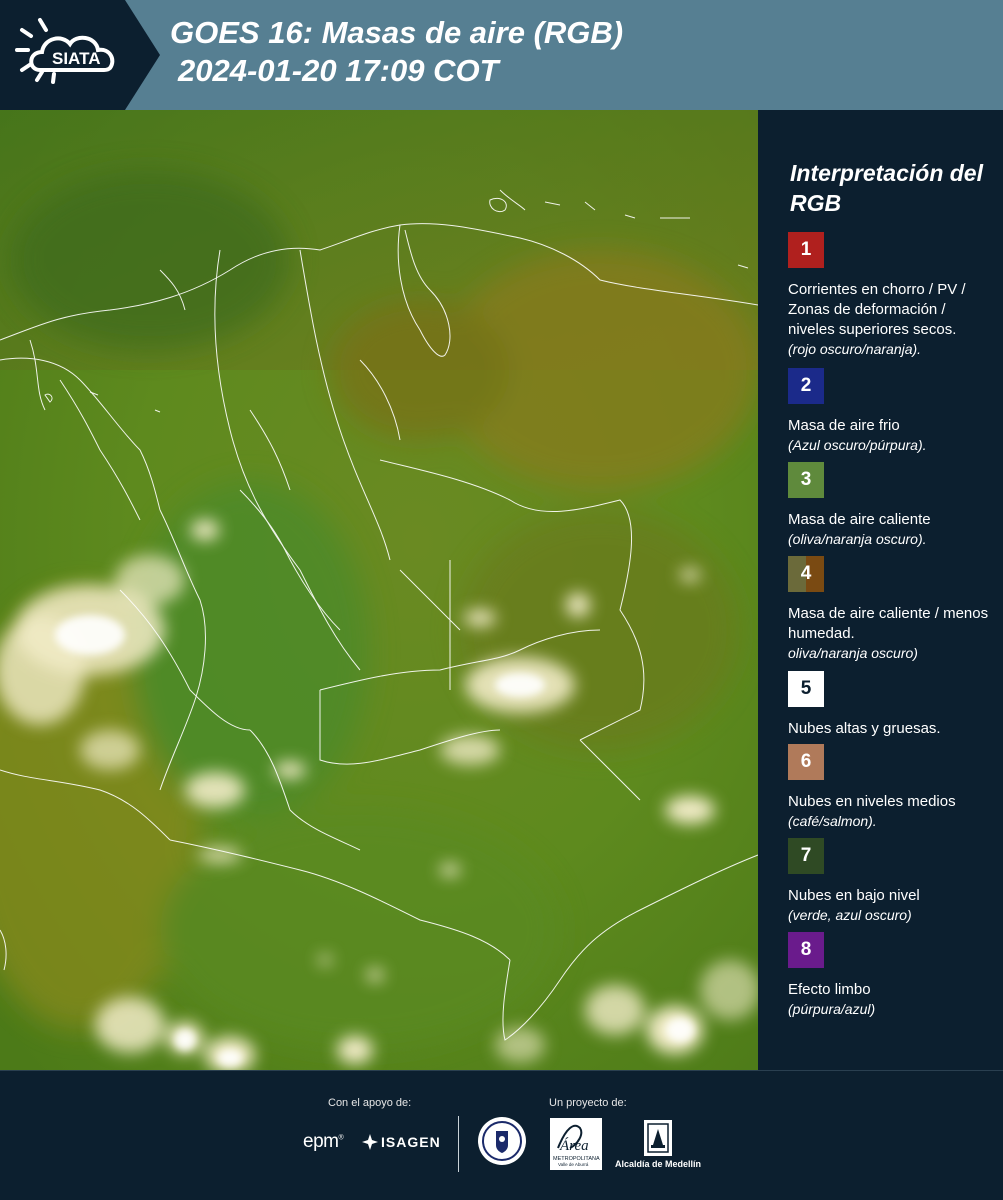 The height and width of the screenshot is (1200, 1003). What do you see at coordinates (890, 705) in the screenshot?
I see `legend-item-5: 5 Nubes altas y gruesas.` at bounding box center [890, 705].